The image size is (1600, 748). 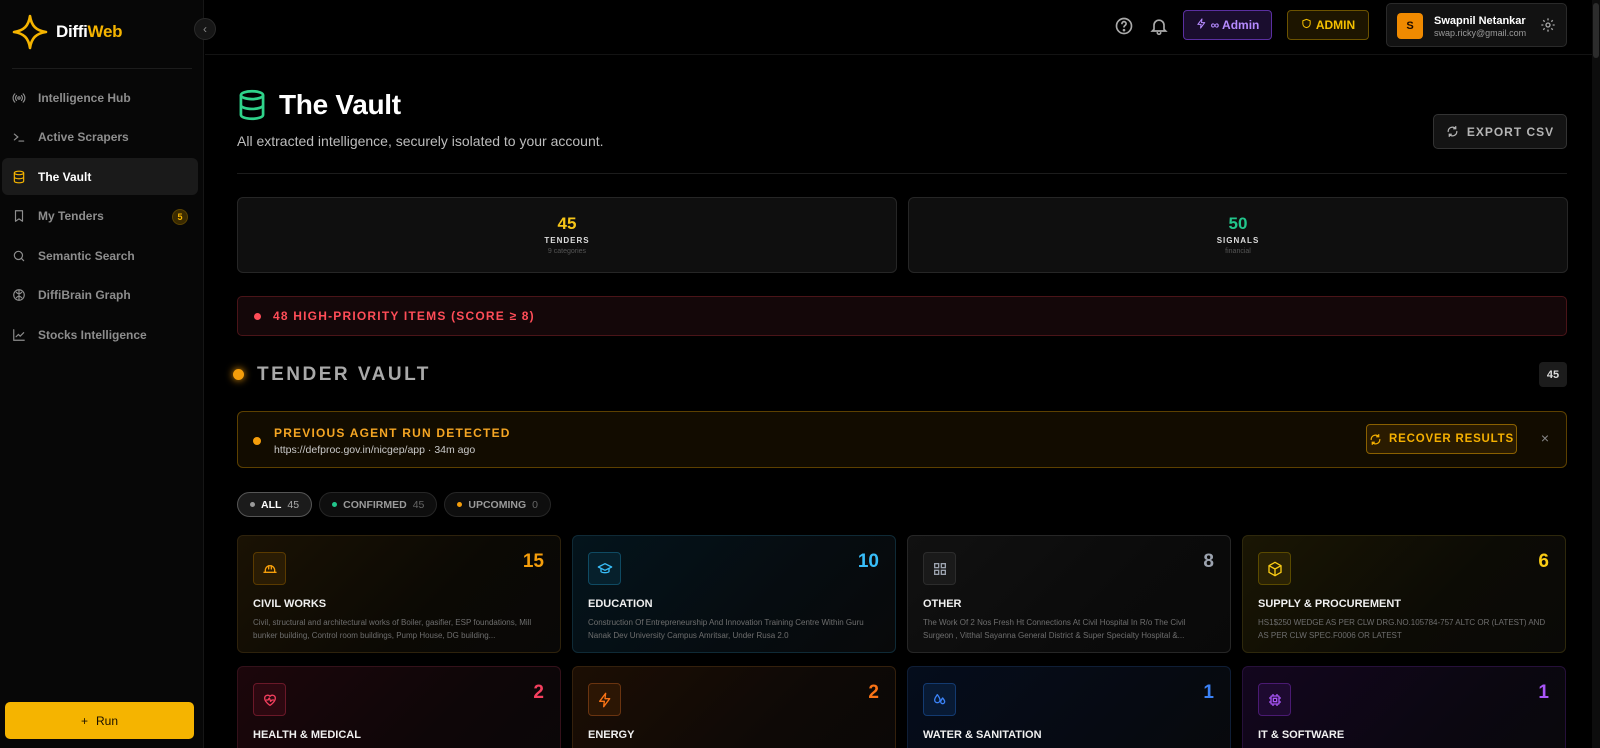 I want to click on sidebar-item-active-scrapers: Active Scrapers, so click(x=100, y=137).